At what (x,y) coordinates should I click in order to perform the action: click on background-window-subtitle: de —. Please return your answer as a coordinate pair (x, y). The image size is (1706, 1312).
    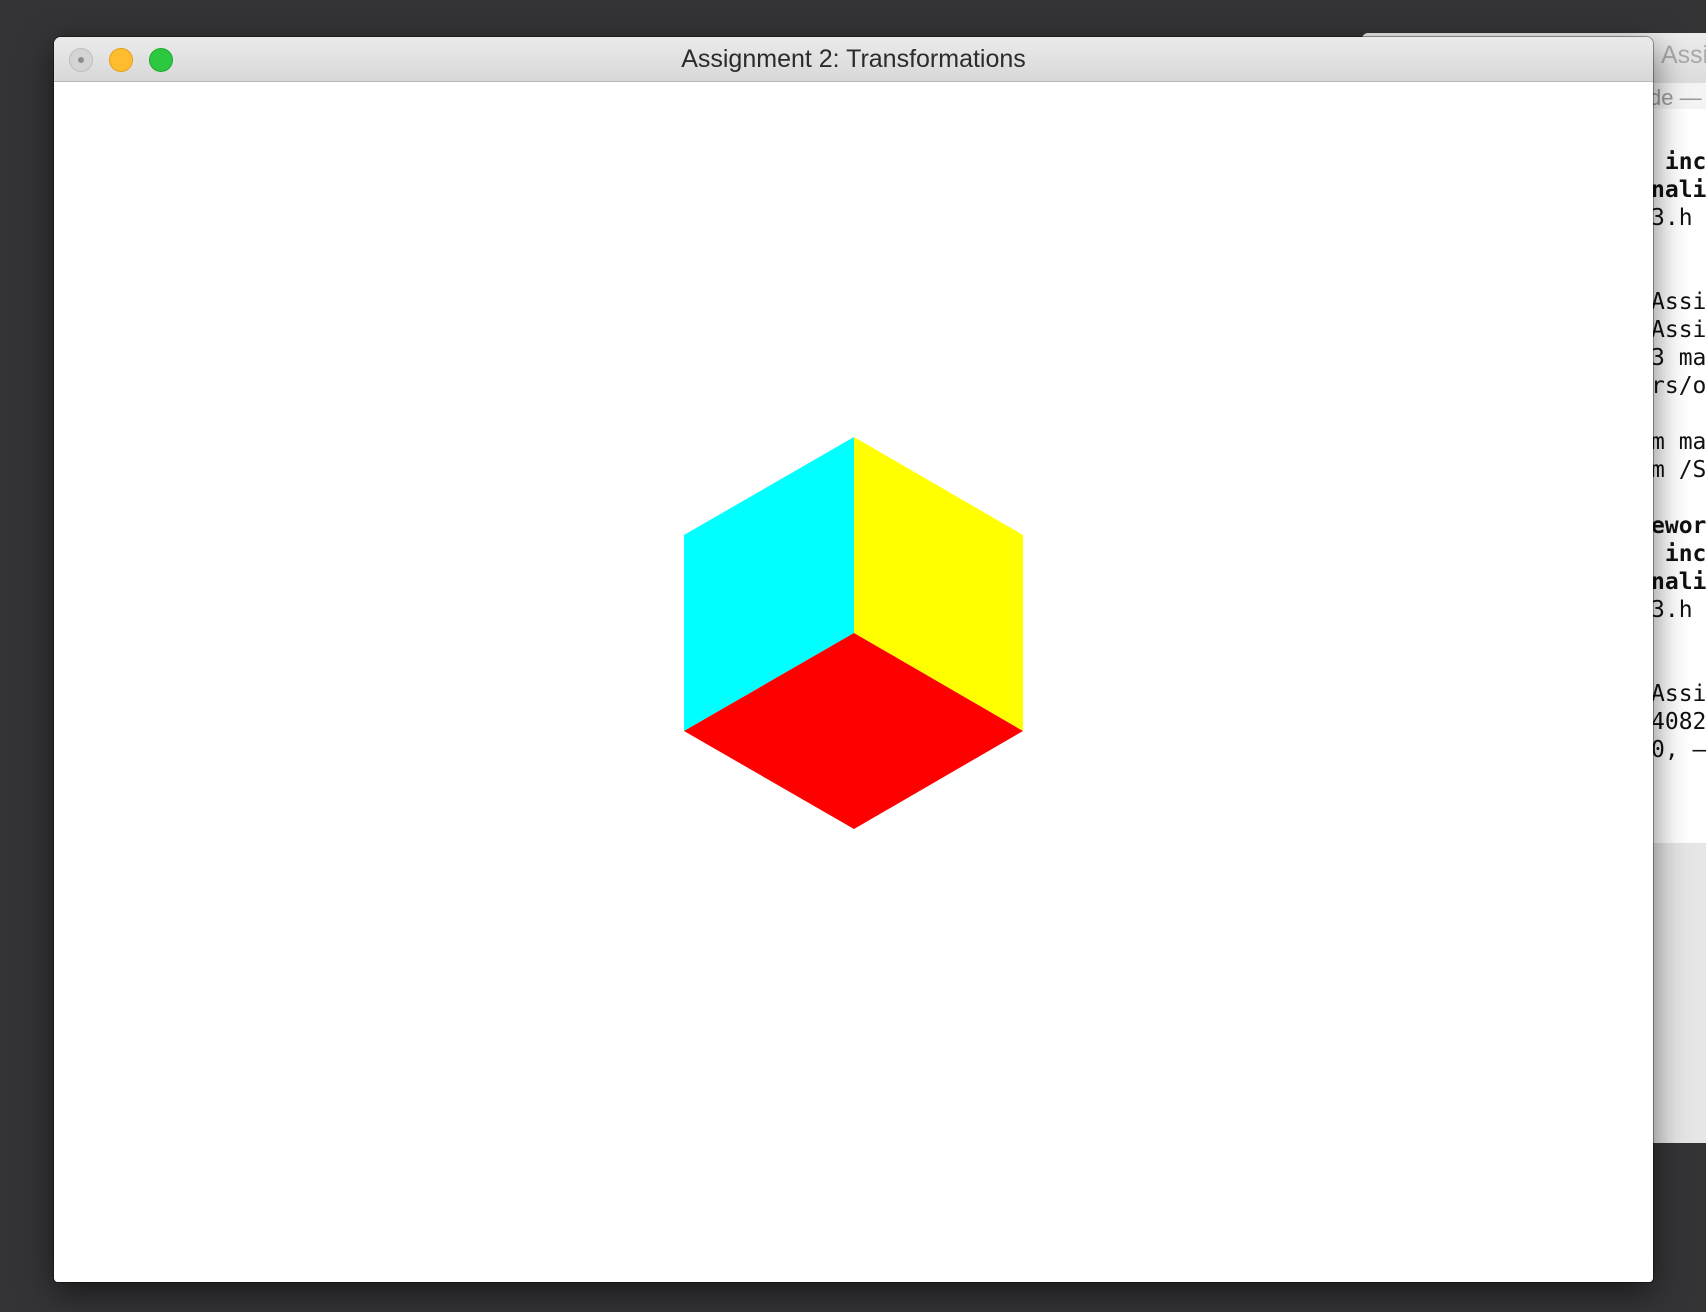
    Looking at the image, I should click on (1675, 97).